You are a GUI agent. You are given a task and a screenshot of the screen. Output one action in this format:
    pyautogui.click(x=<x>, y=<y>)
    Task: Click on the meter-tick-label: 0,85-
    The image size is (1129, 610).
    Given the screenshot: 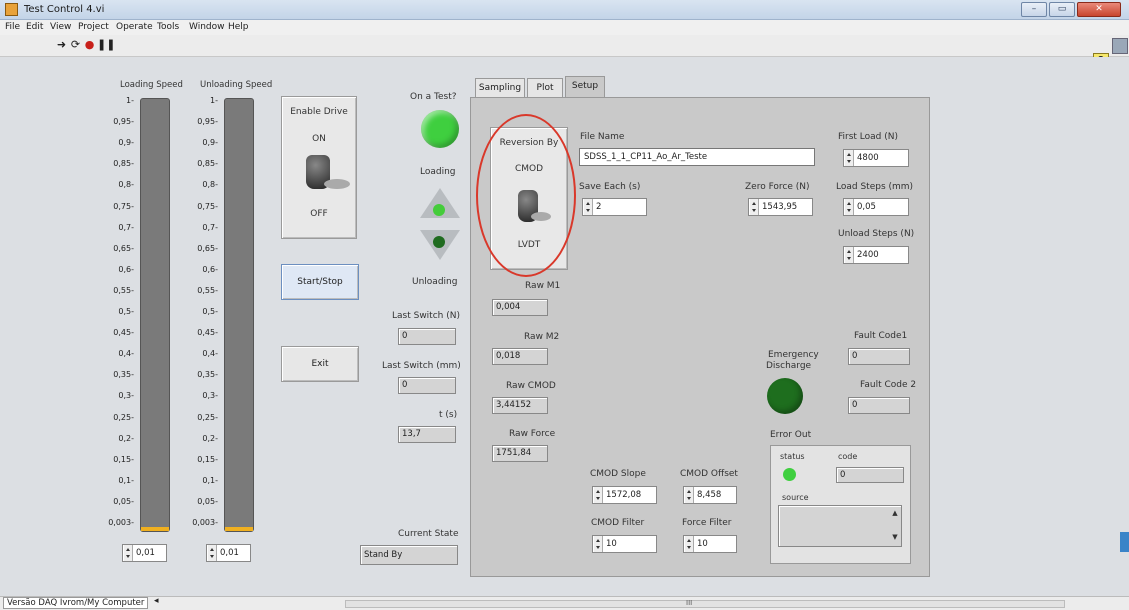 What is the action you would take?
    pyautogui.click(x=207, y=164)
    